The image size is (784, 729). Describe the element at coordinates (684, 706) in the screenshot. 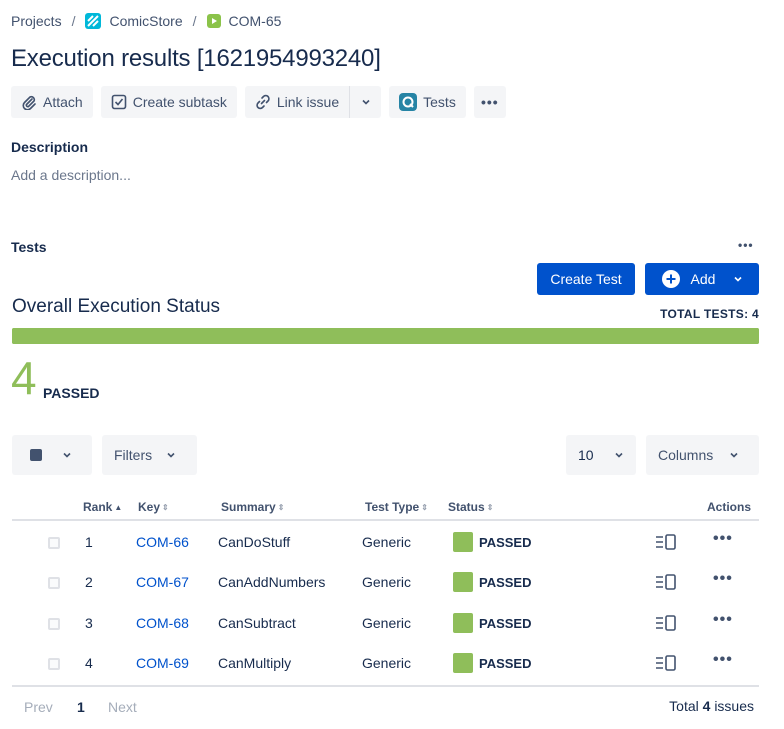

I see `total-issues-prefix: Total` at that location.